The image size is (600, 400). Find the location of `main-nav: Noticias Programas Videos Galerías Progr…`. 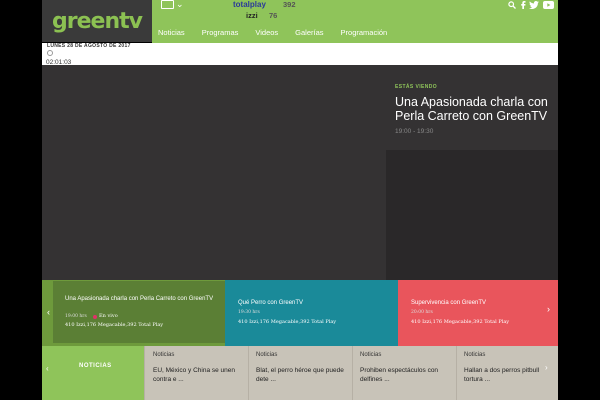

main-nav: Noticias Programas Videos Galerías Progr… is located at coordinates (355, 32).